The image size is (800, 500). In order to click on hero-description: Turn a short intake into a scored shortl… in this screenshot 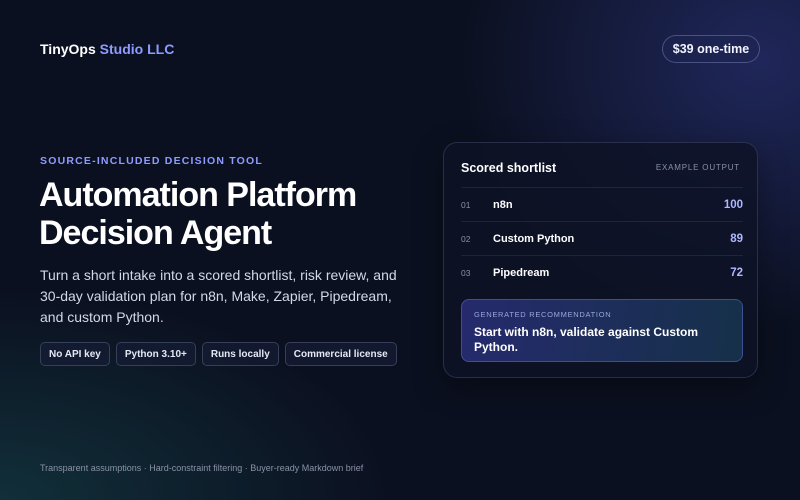, I will do `click(218, 296)`.